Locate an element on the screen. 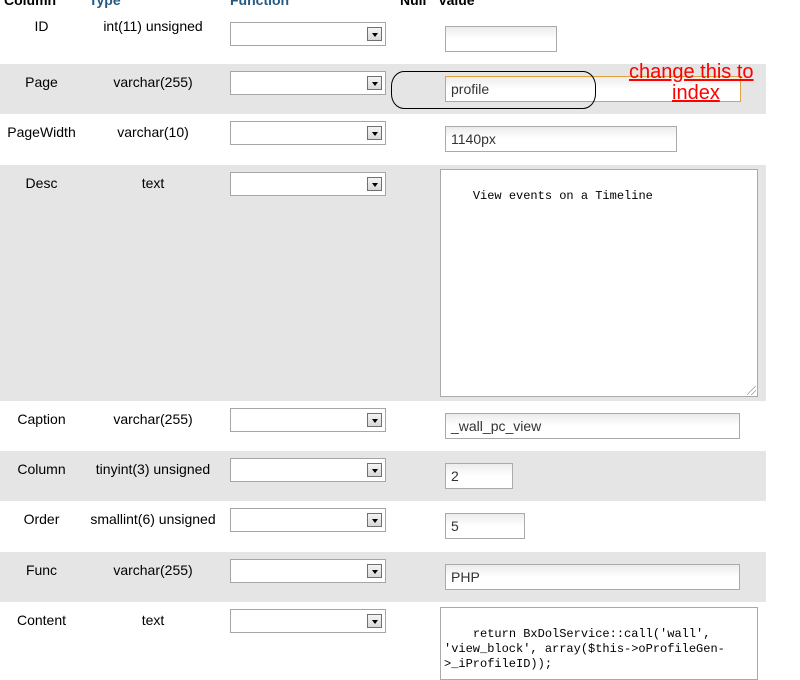 The width and height of the screenshot is (800, 680). table-row-id: ID int(11) unsigned is located at coordinates (383, 36).